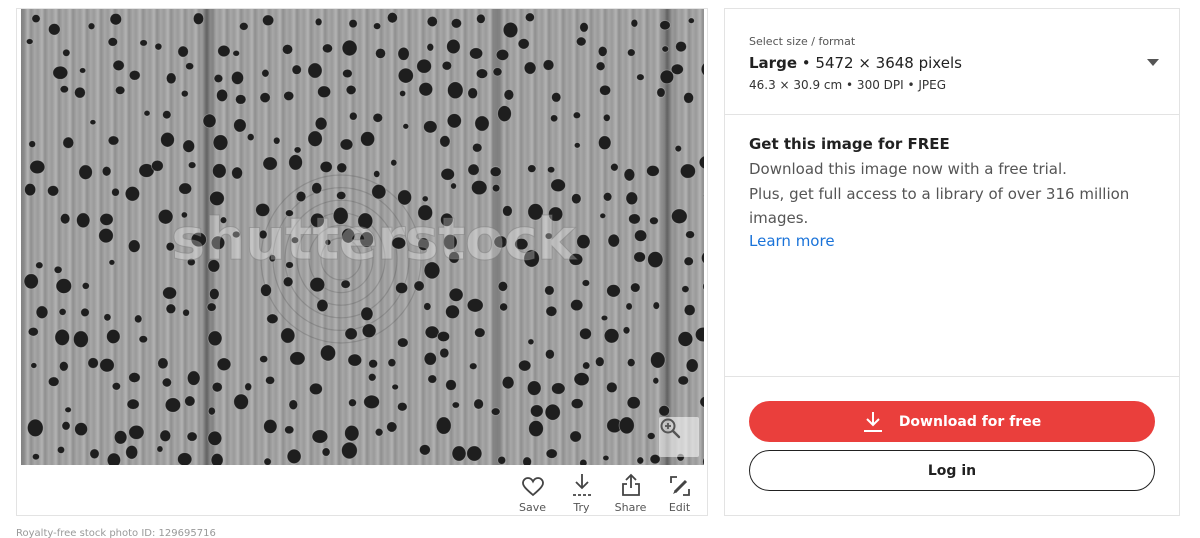 Image resolution: width=1200 pixels, height=538 pixels. I want to click on learn-more-link: Learn more, so click(792, 241).